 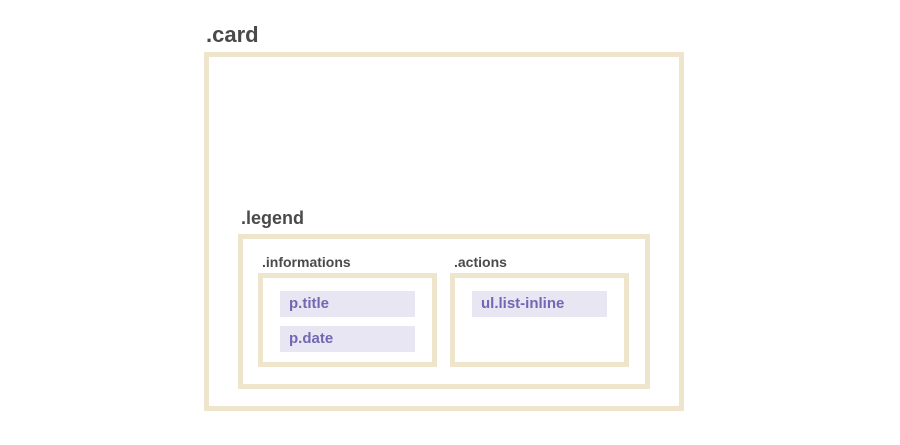 What do you see at coordinates (306, 262) in the screenshot?
I see `informations-label: .informations` at bounding box center [306, 262].